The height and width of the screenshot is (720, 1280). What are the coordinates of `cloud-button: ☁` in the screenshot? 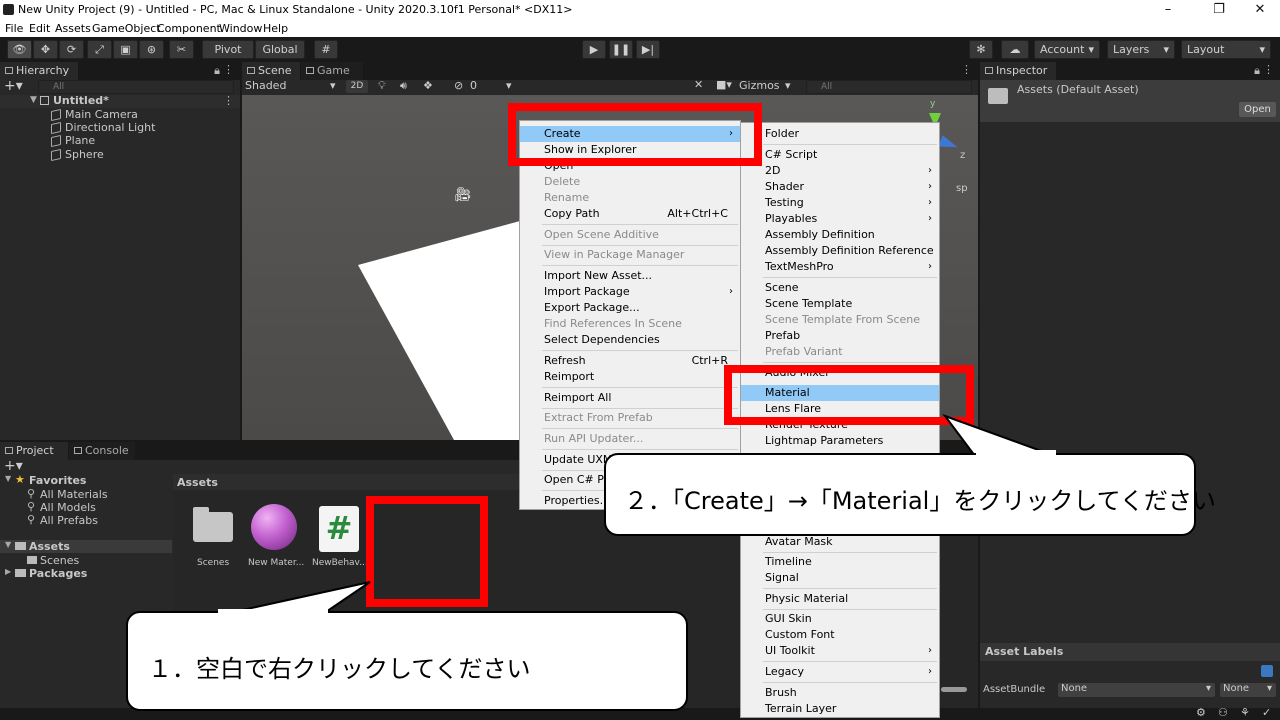 It's located at (1015, 49).